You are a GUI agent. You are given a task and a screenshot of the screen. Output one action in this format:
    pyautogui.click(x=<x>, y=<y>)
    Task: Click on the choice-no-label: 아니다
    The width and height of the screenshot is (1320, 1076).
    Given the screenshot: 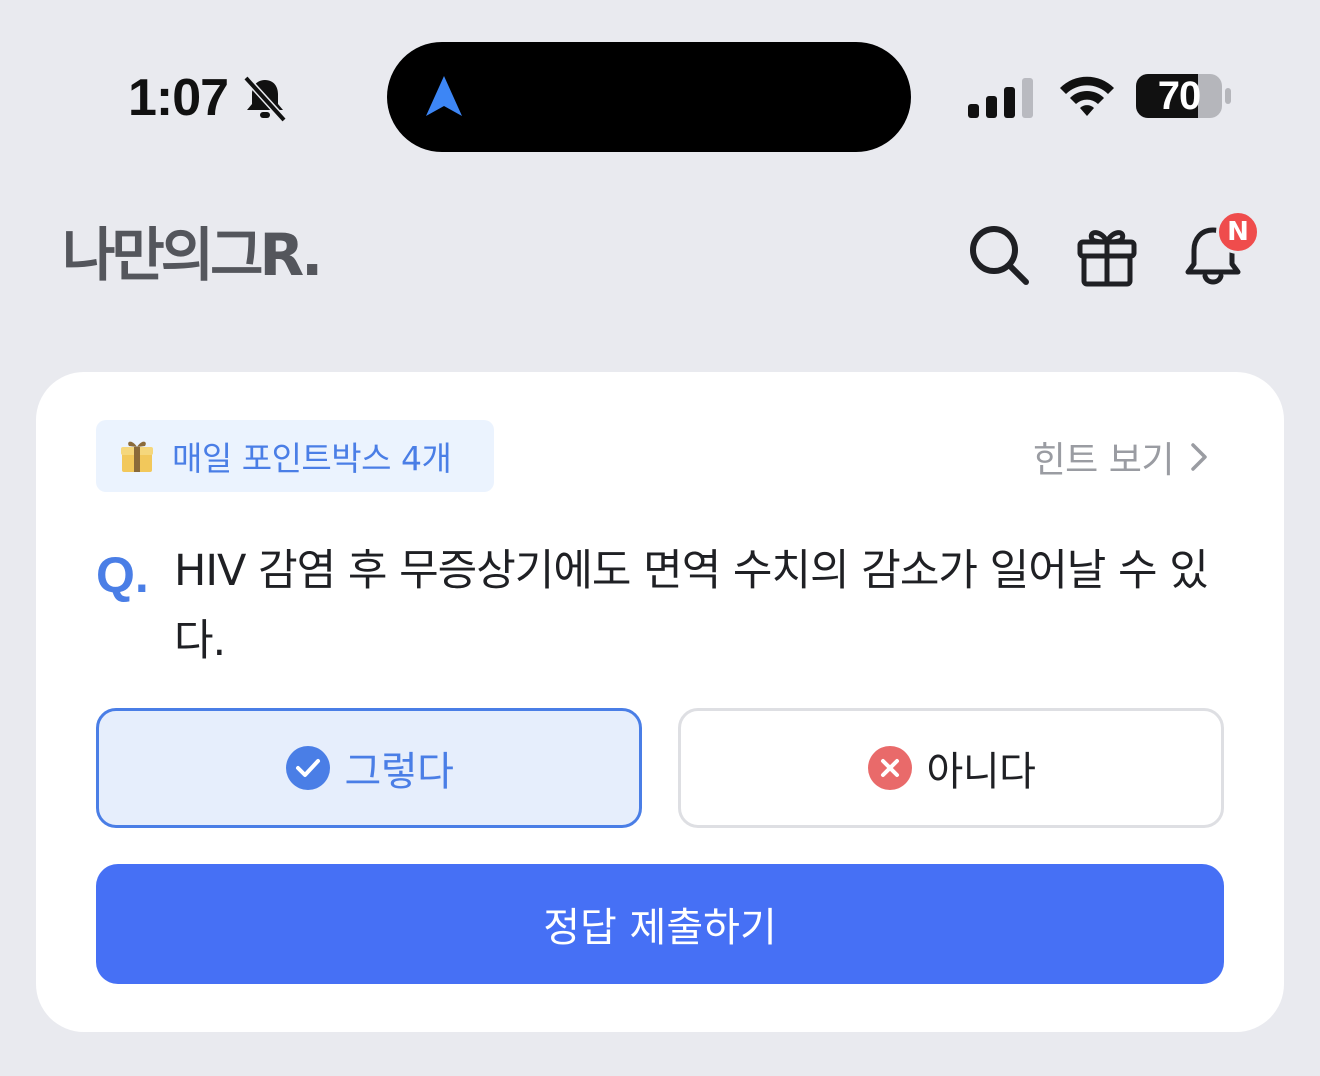 What is the action you would take?
    pyautogui.click(x=981, y=772)
    